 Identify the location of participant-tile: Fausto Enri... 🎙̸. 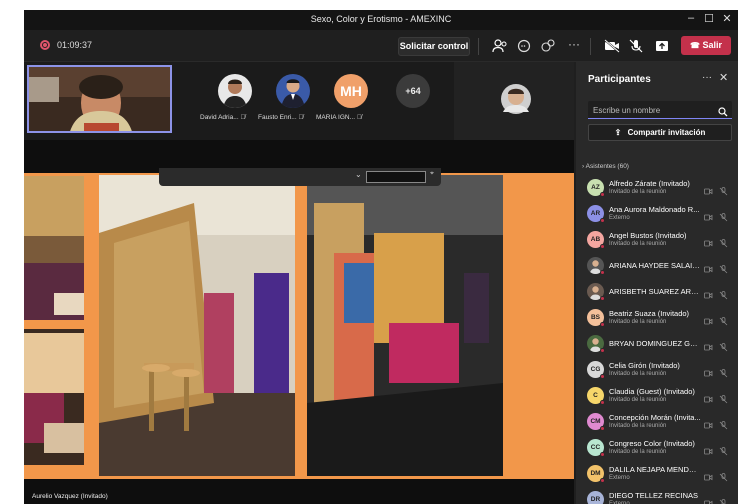
(290, 103).